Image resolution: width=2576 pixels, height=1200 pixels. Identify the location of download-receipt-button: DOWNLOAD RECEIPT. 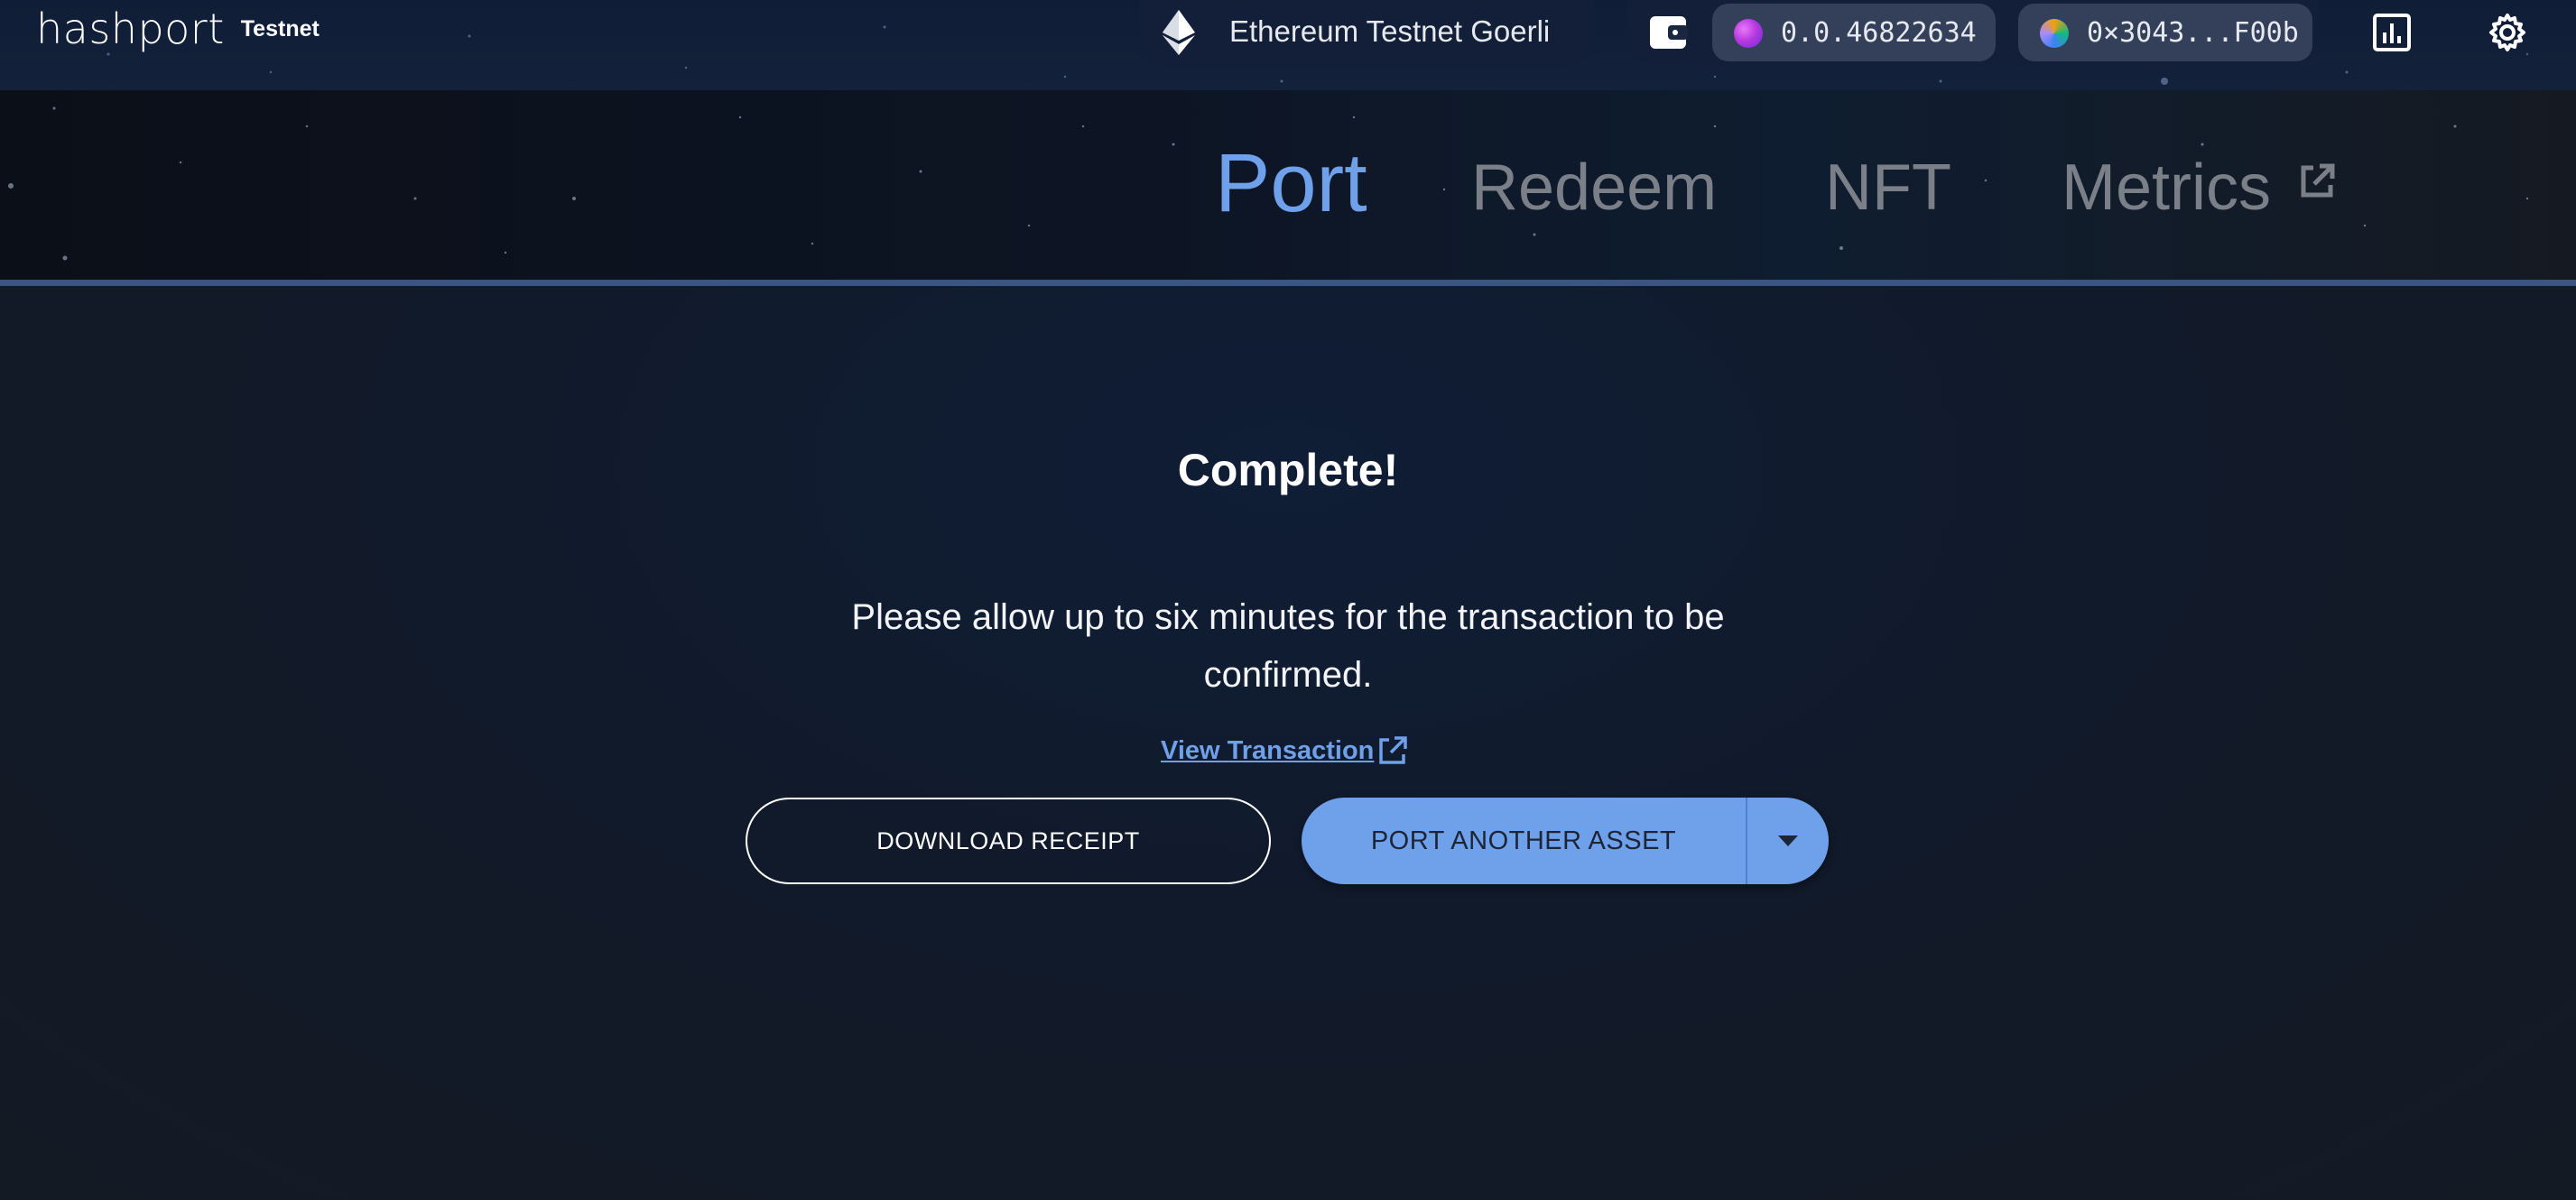
(1009, 841).